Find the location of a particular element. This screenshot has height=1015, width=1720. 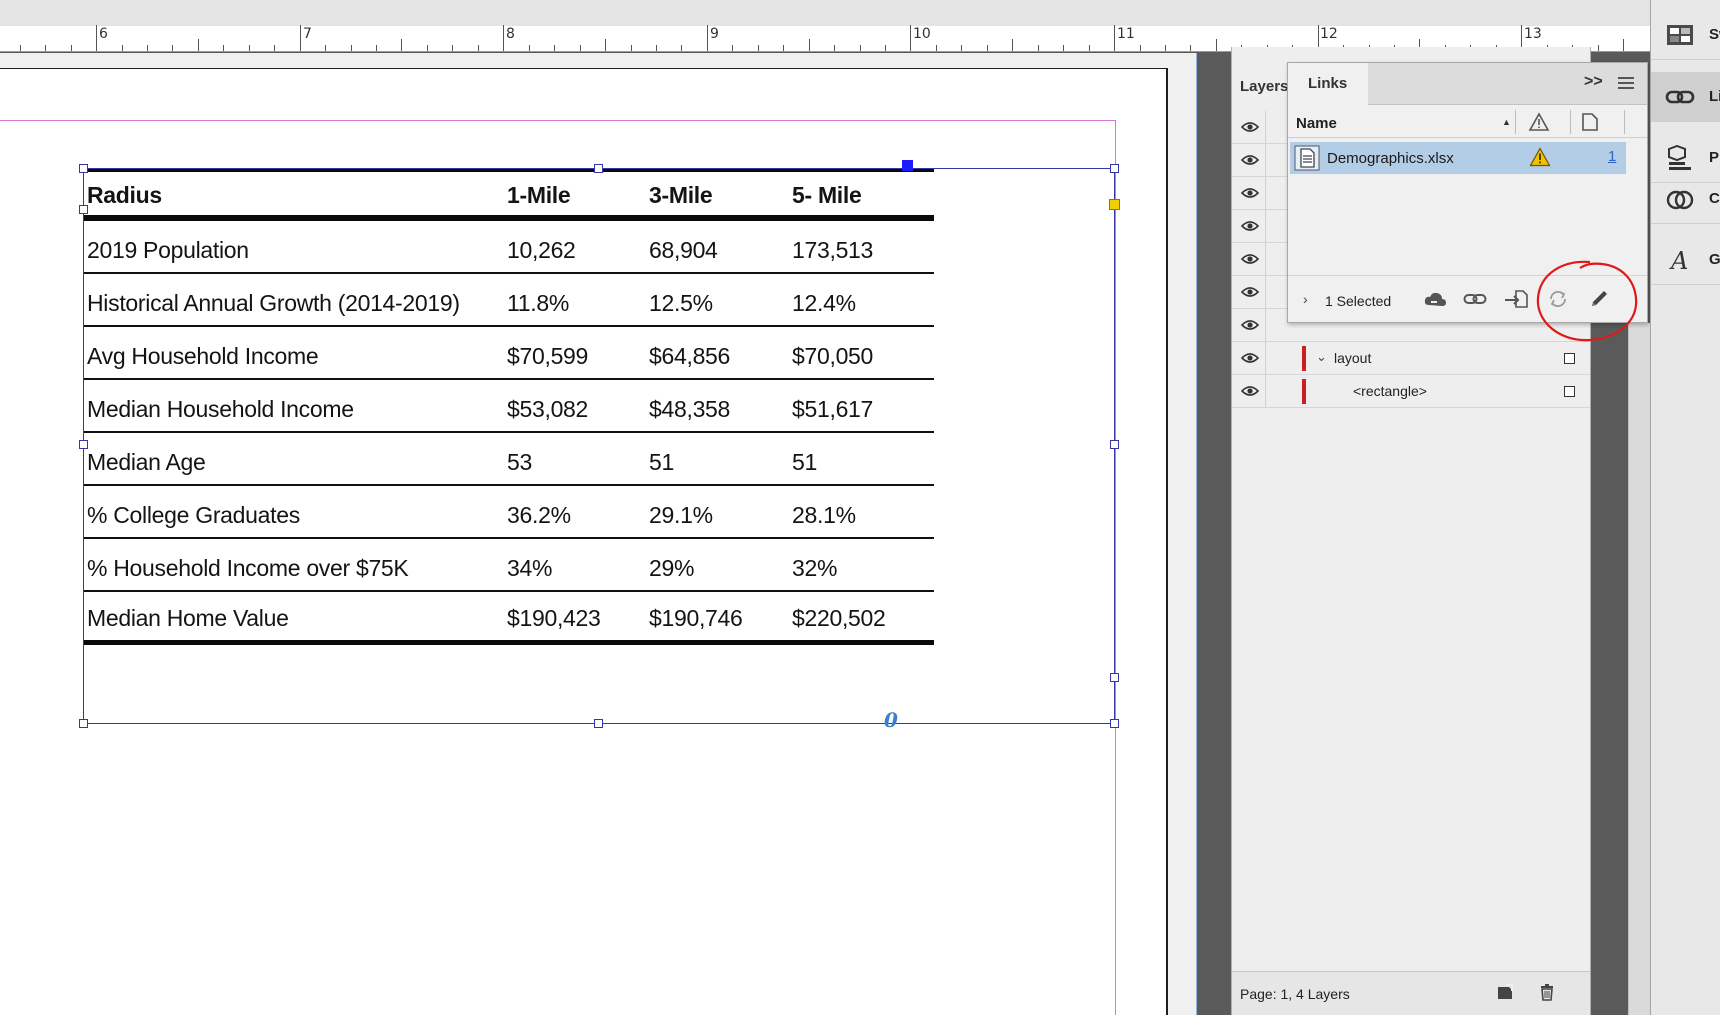

edit-original-pencil-icon is located at coordinates (1600, 299).